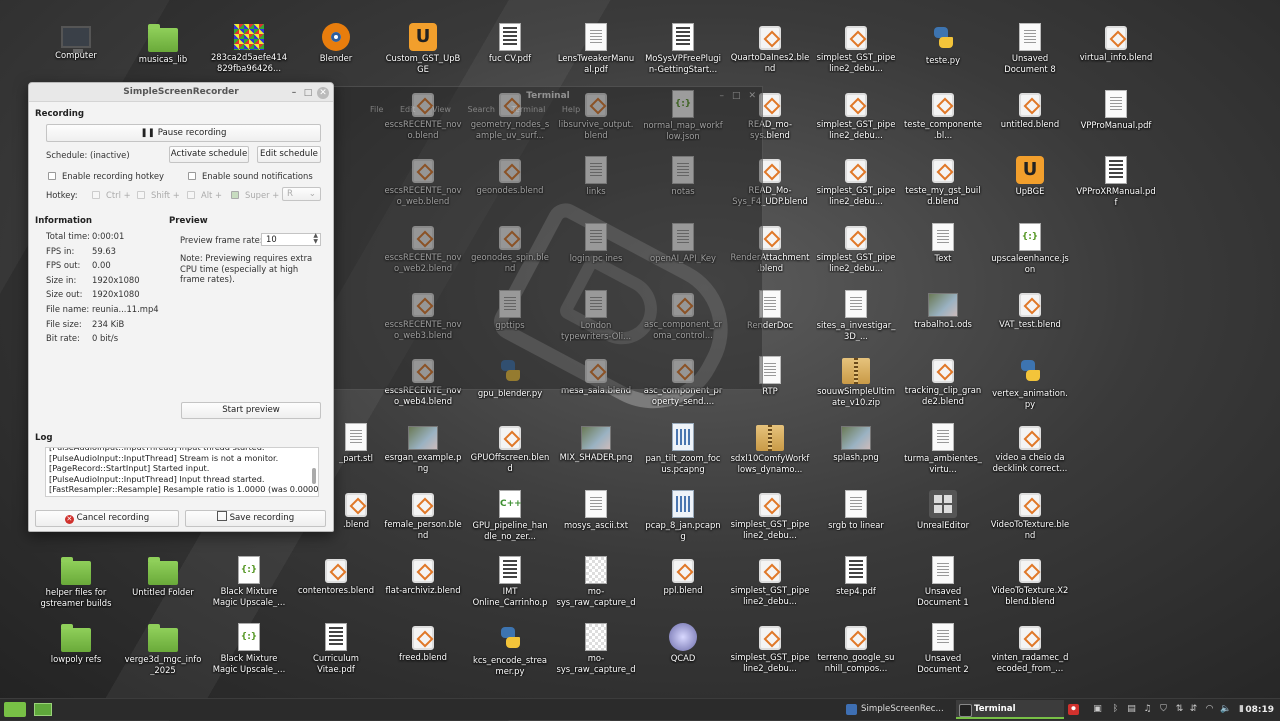 Image resolution: width=1280 pixels, height=721 pixels. What do you see at coordinates (1209, 709) in the screenshot?
I see `wifi-icon: ◠` at bounding box center [1209, 709].